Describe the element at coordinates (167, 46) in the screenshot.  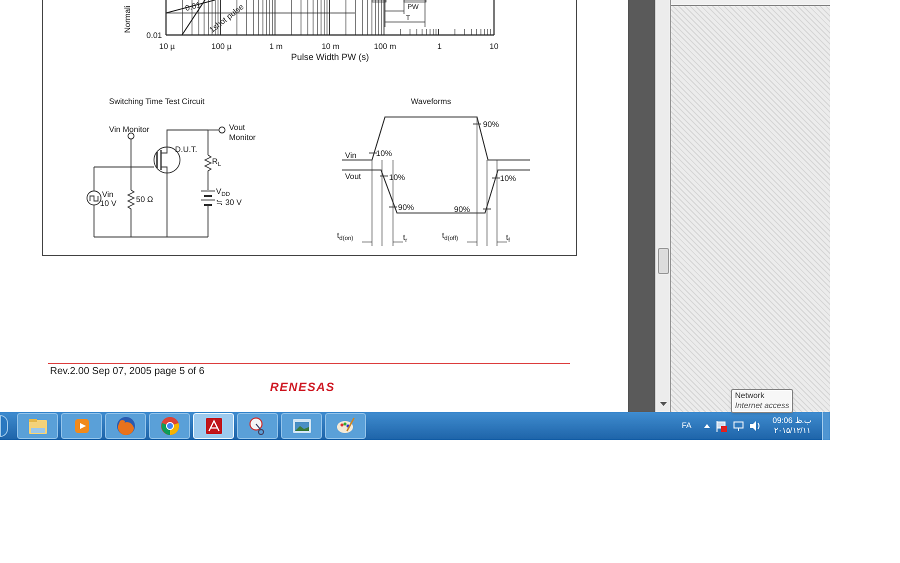
I see `x-tick-label: 10 µ` at that location.